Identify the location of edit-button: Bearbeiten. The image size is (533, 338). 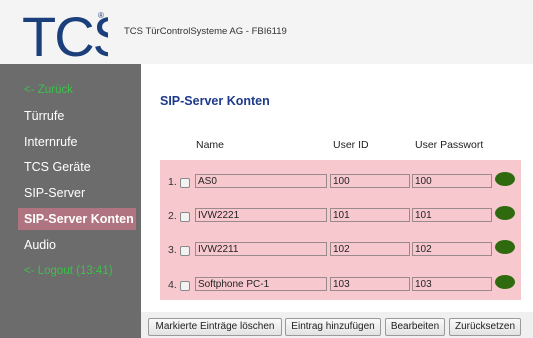
(415, 327).